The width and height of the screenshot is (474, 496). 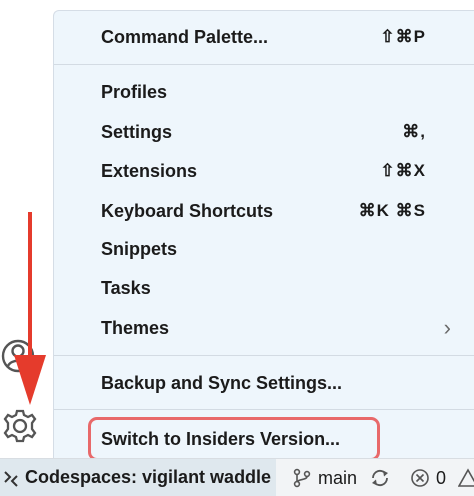 What do you see at coordinates (134, 91) in the screenshot?
I see `menu-item-label: Profiles` at bounding box center [134, 91].